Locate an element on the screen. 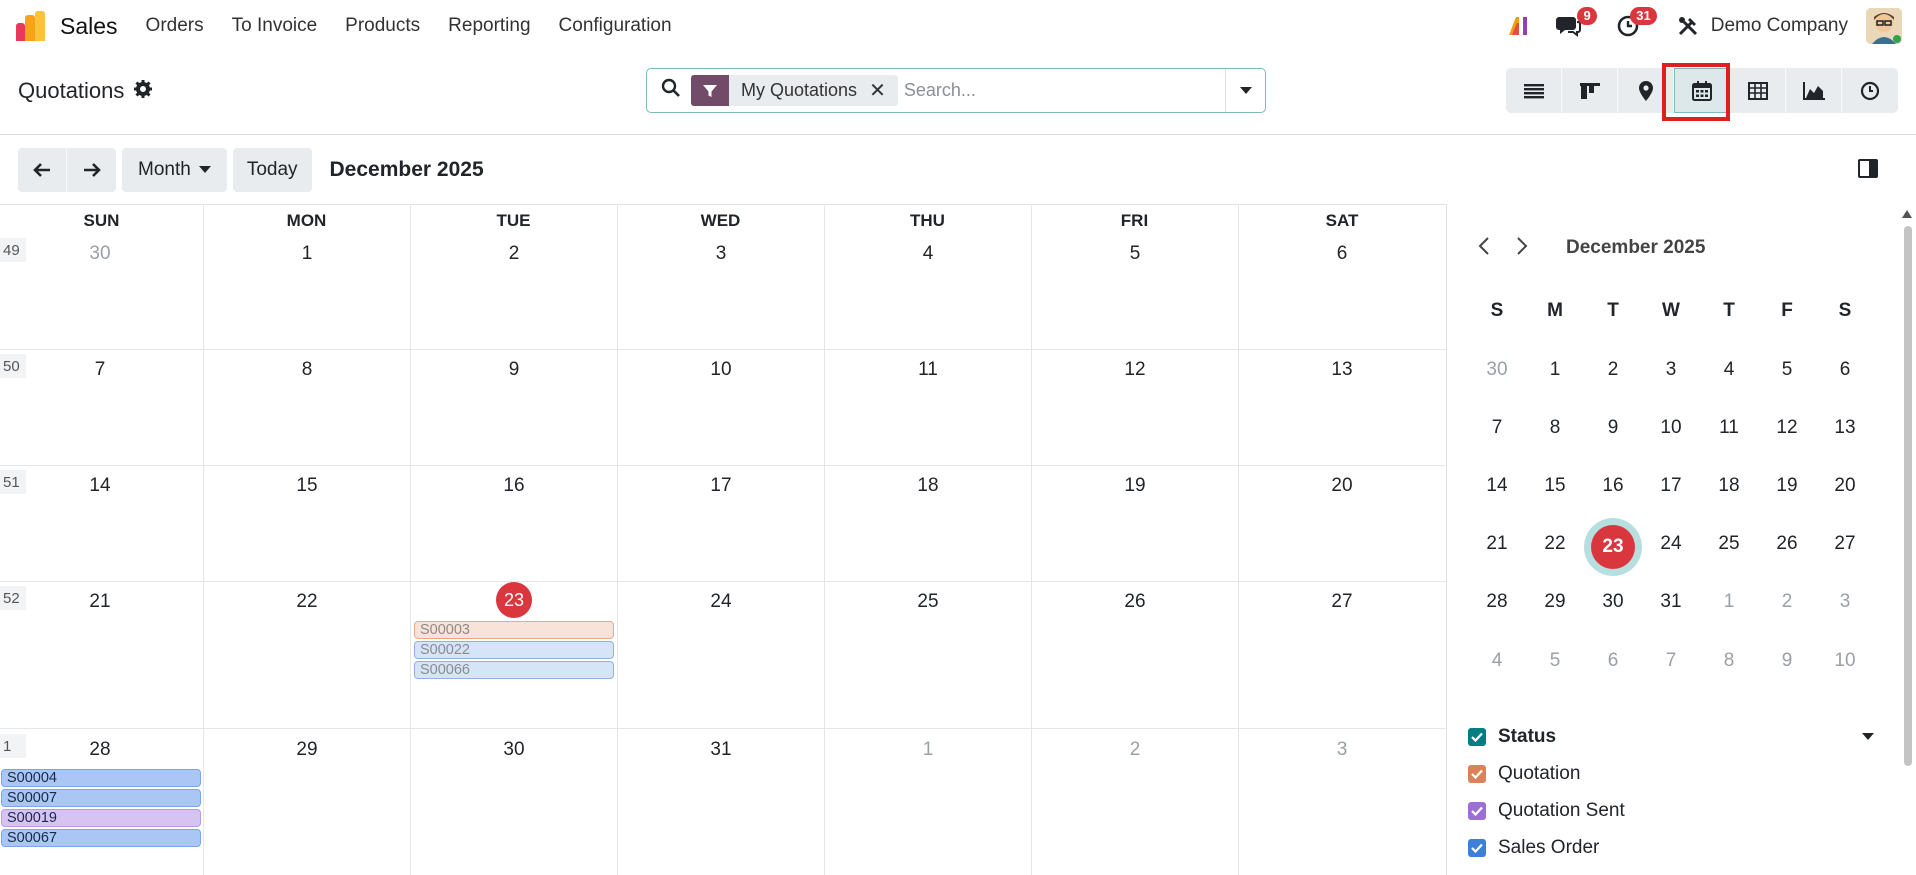  activity-clock-icon: 31 is located at coordinates (1634, 25).